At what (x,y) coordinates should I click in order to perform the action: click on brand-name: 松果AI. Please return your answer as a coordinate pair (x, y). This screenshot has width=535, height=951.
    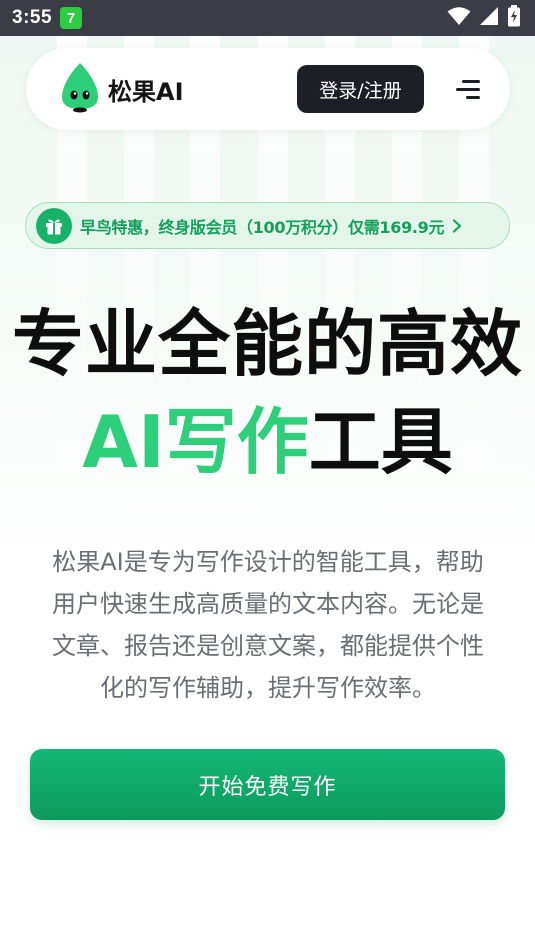
    Looking at the image, I should click on (146, 91).